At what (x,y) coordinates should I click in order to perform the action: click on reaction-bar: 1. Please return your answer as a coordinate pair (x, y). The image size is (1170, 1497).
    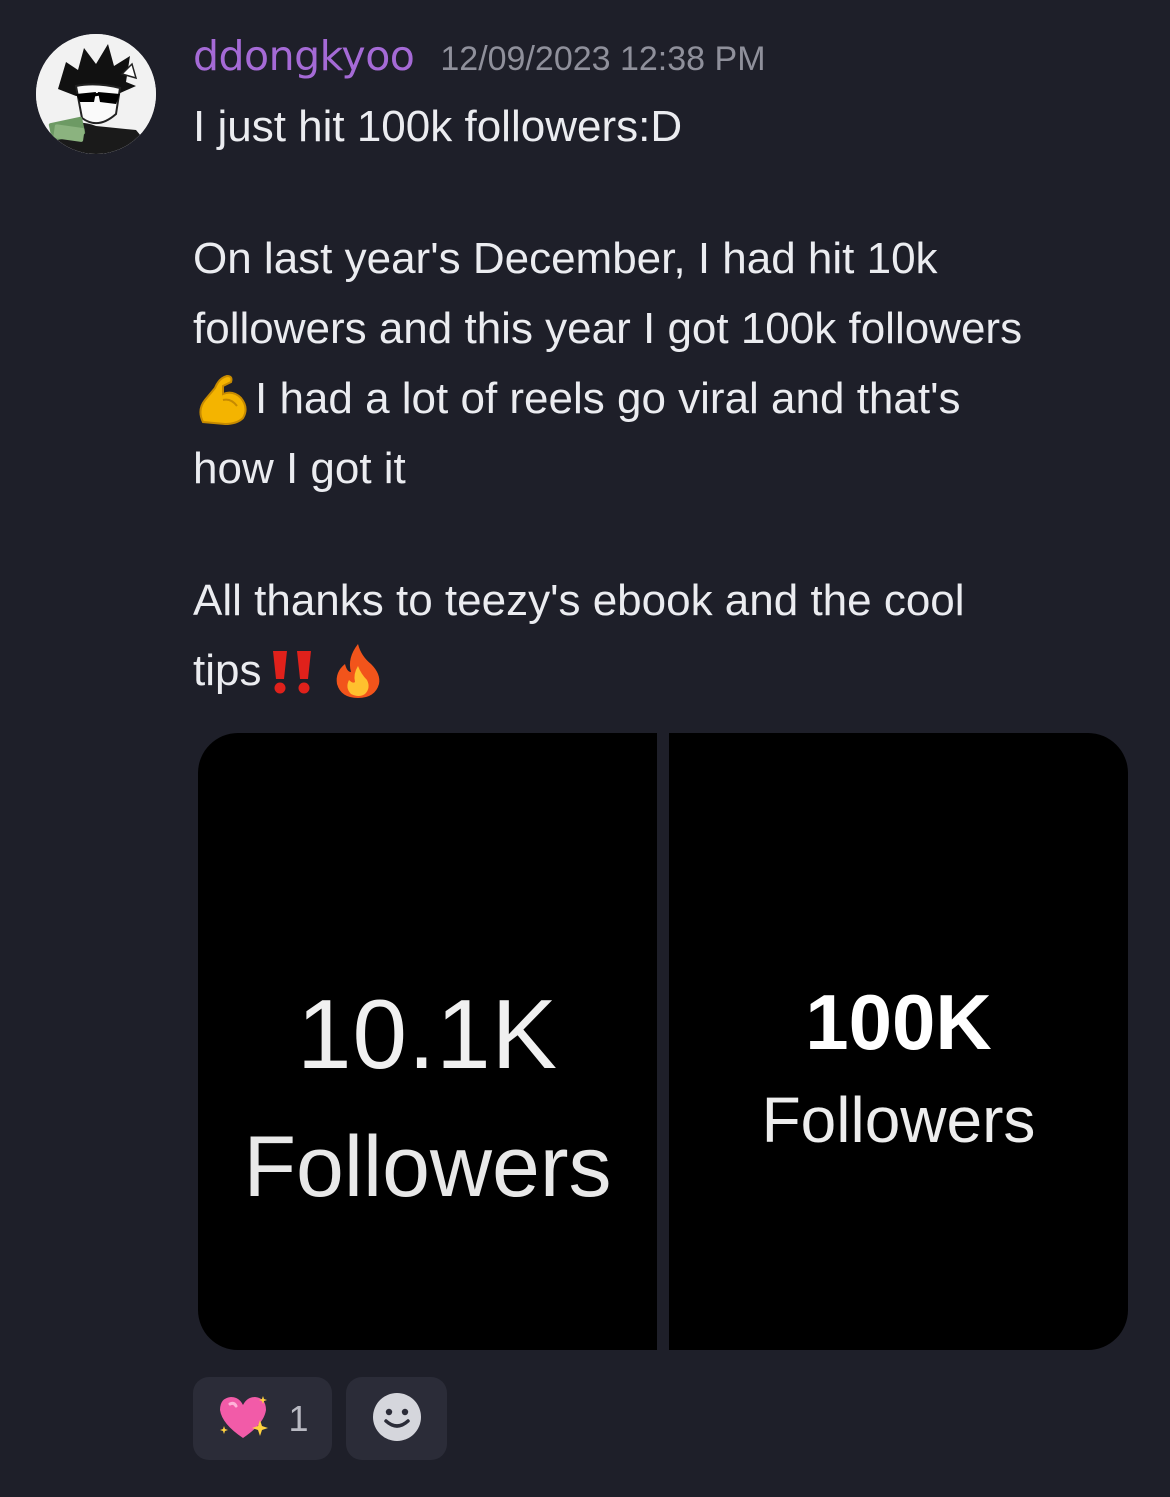
    Looking at the image, I should click on (320, 1418).